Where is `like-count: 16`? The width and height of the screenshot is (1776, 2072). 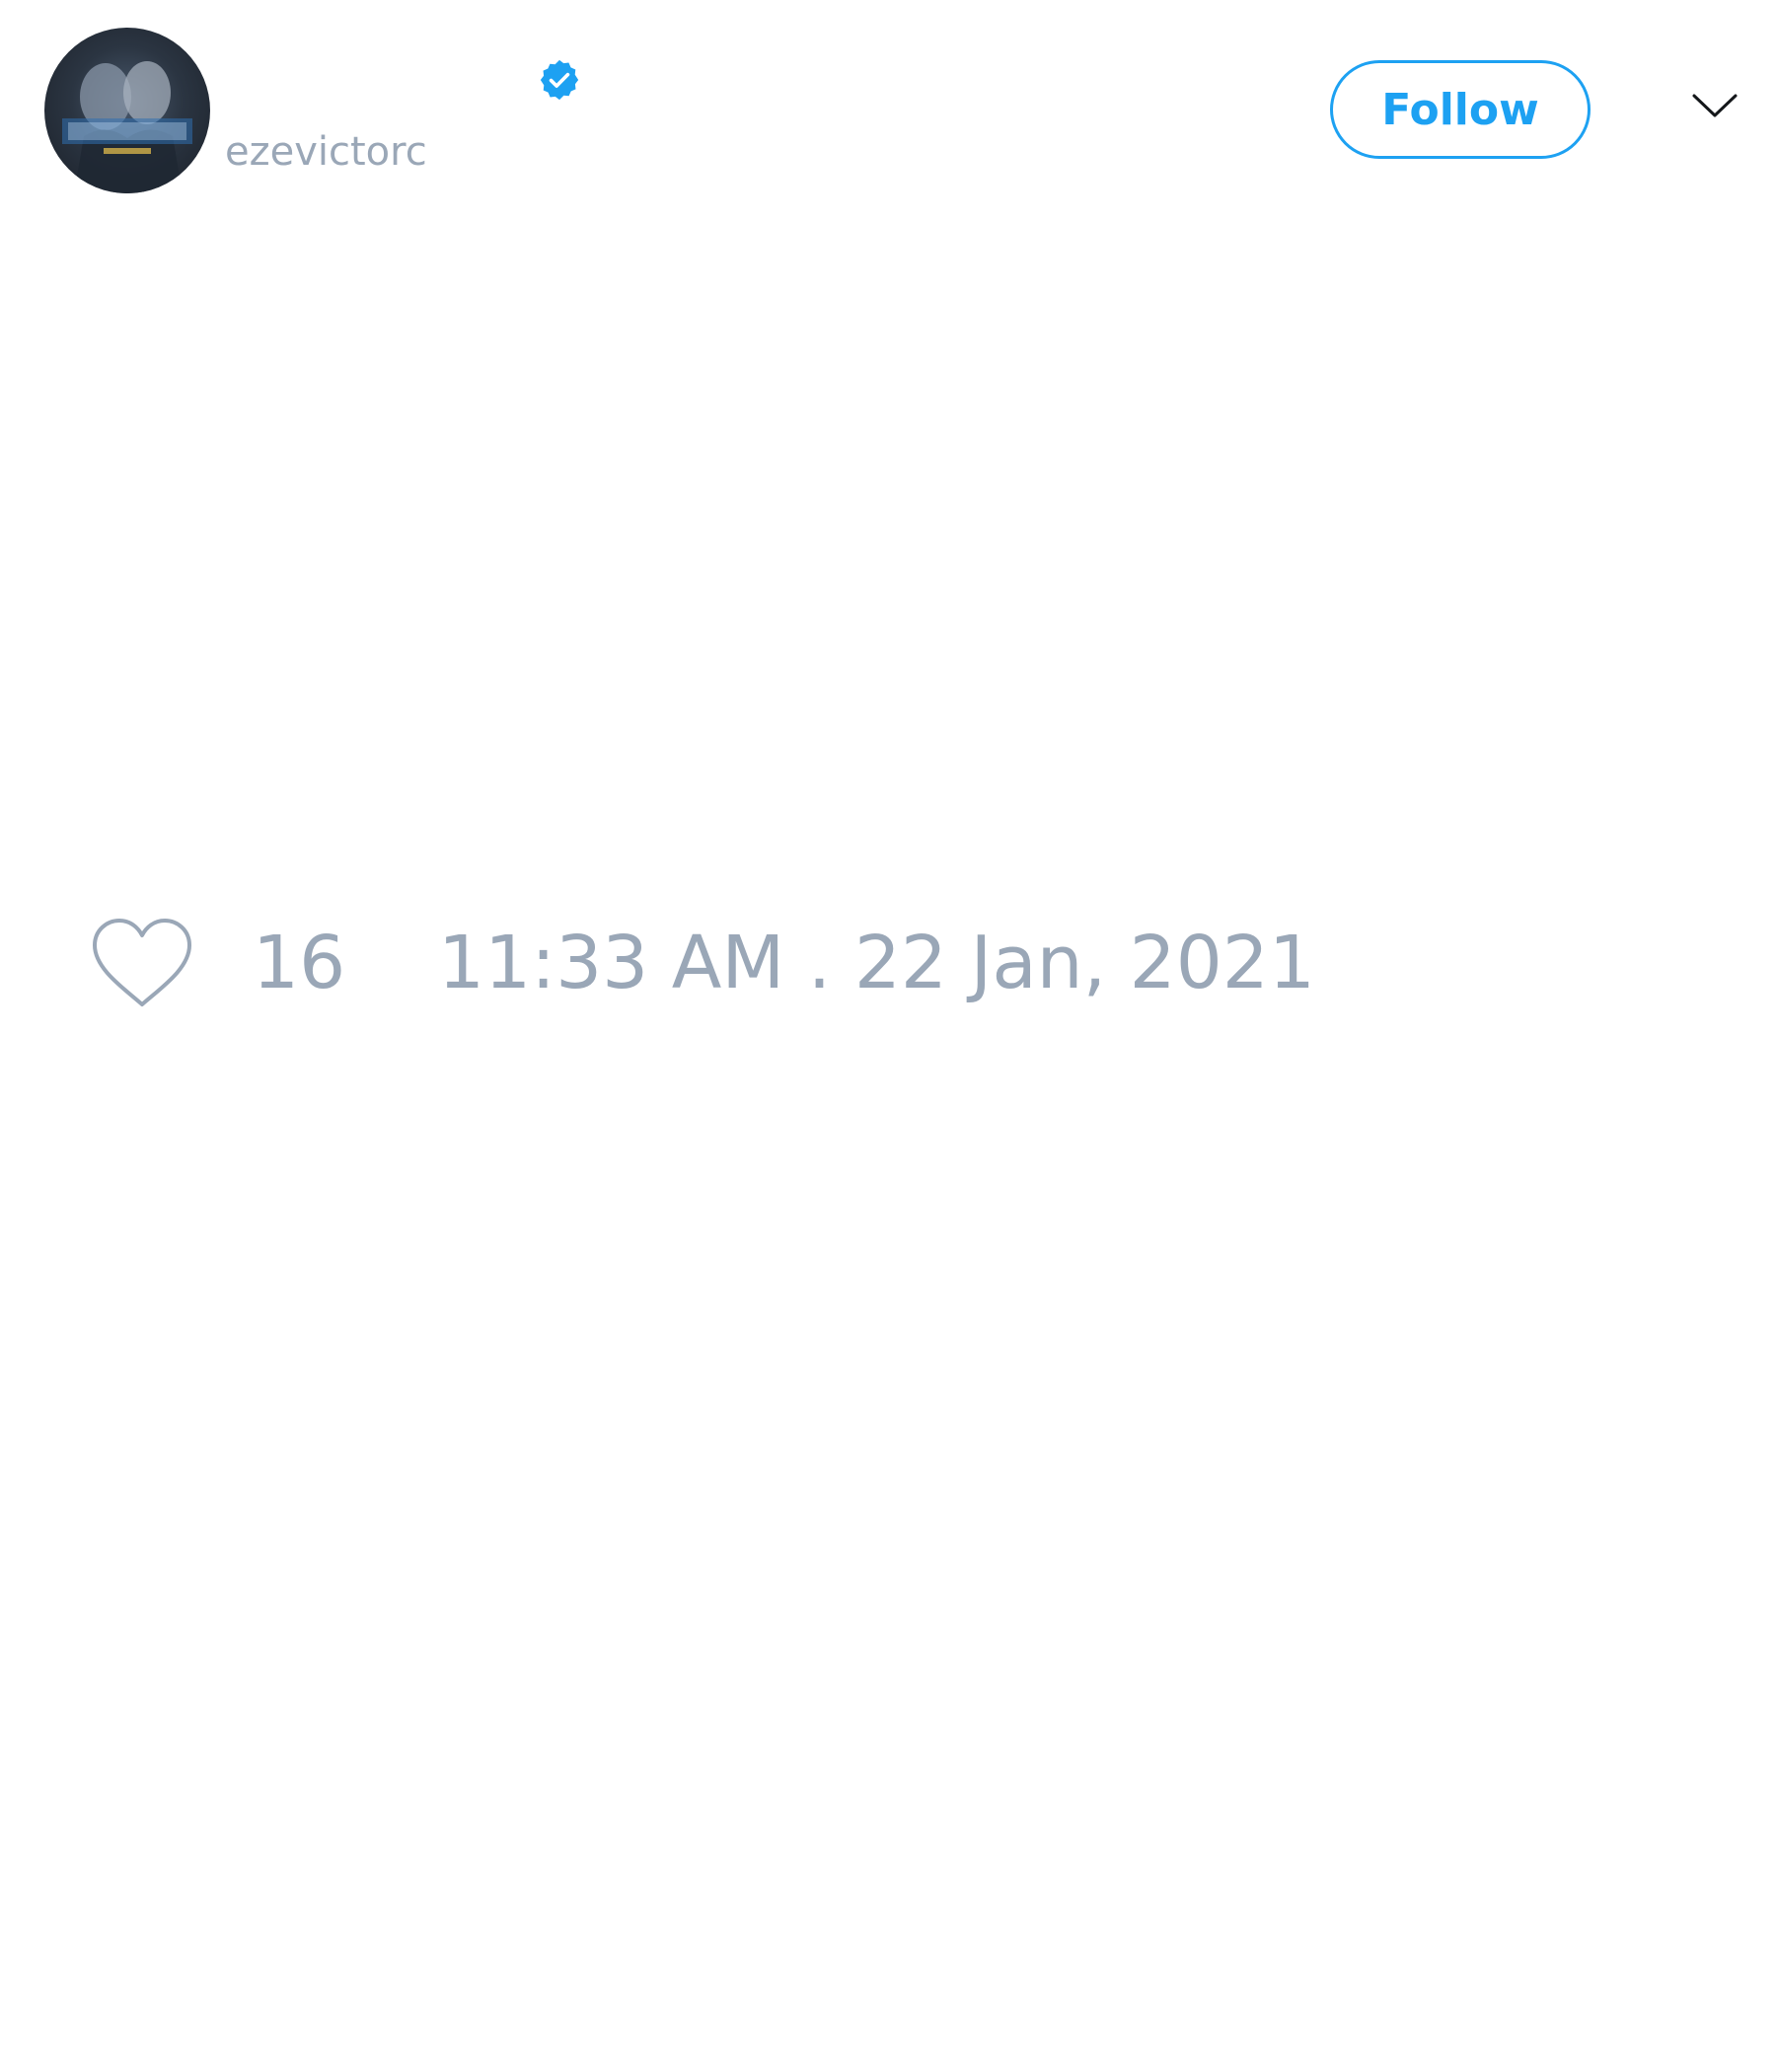 like-count: 16 is located at coordinates (300, 963).